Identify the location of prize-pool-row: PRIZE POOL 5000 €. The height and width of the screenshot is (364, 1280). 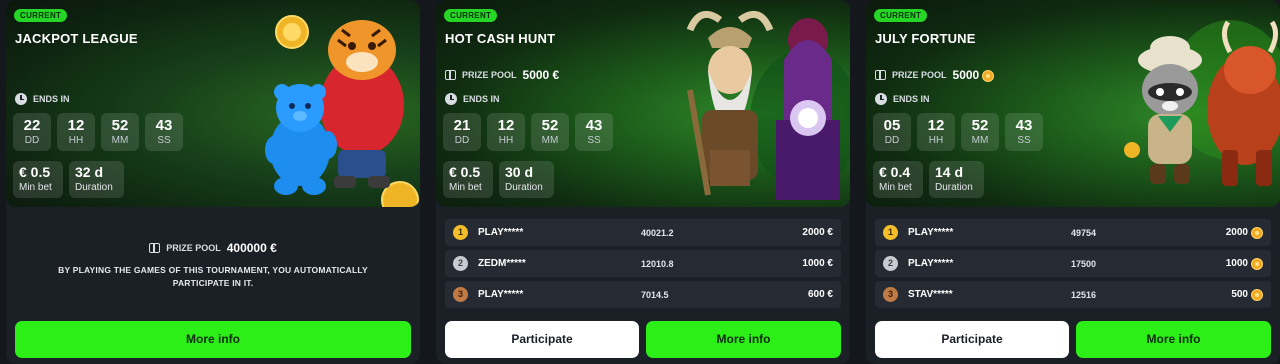
(502, 75).